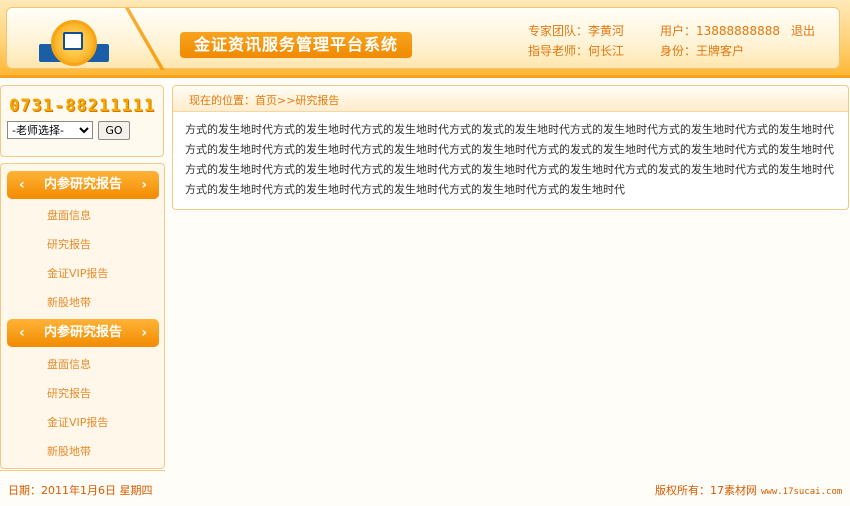 Image resolution: width=850 pixels, height=506 pixels. Describe the element at coordinates (82, 106) in the screenshot. I see `phone-number: 0731-88211111` at that location.